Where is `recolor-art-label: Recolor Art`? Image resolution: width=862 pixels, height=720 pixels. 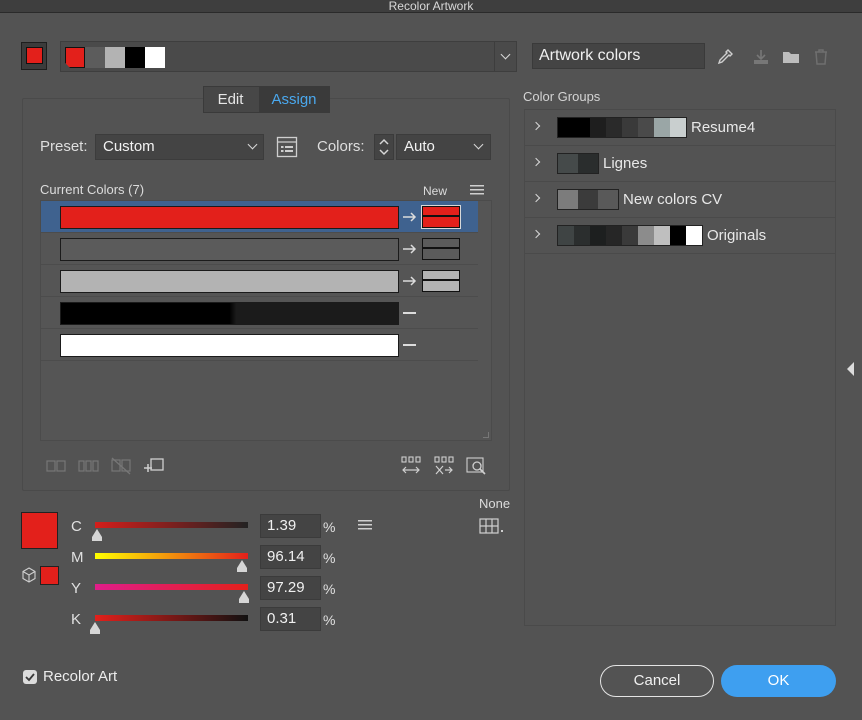
recolor-art-label: Recolor Art is located at coordinates (80, 676).